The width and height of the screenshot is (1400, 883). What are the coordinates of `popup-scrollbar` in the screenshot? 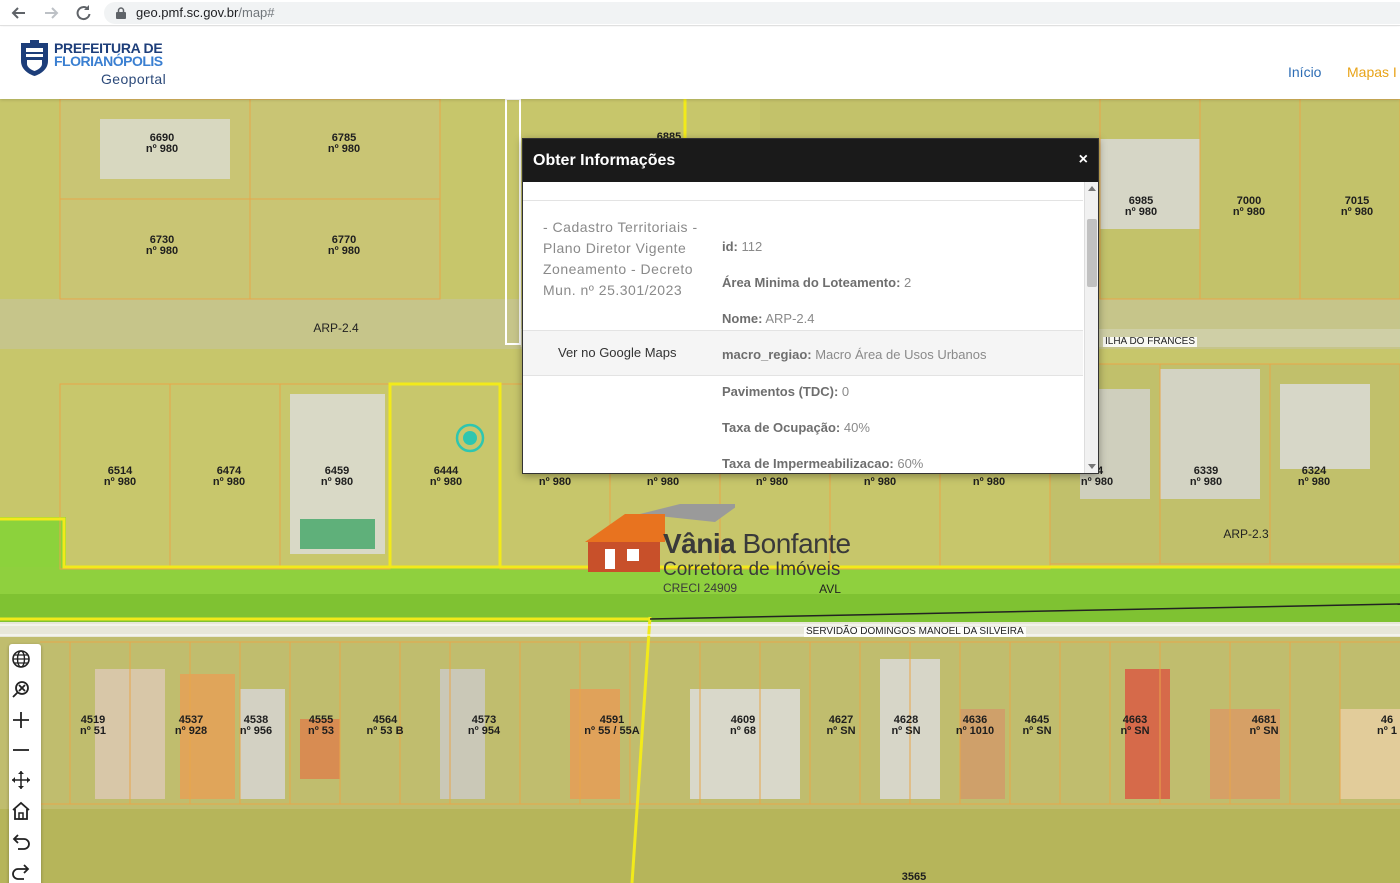 It's located at (1091, 327).